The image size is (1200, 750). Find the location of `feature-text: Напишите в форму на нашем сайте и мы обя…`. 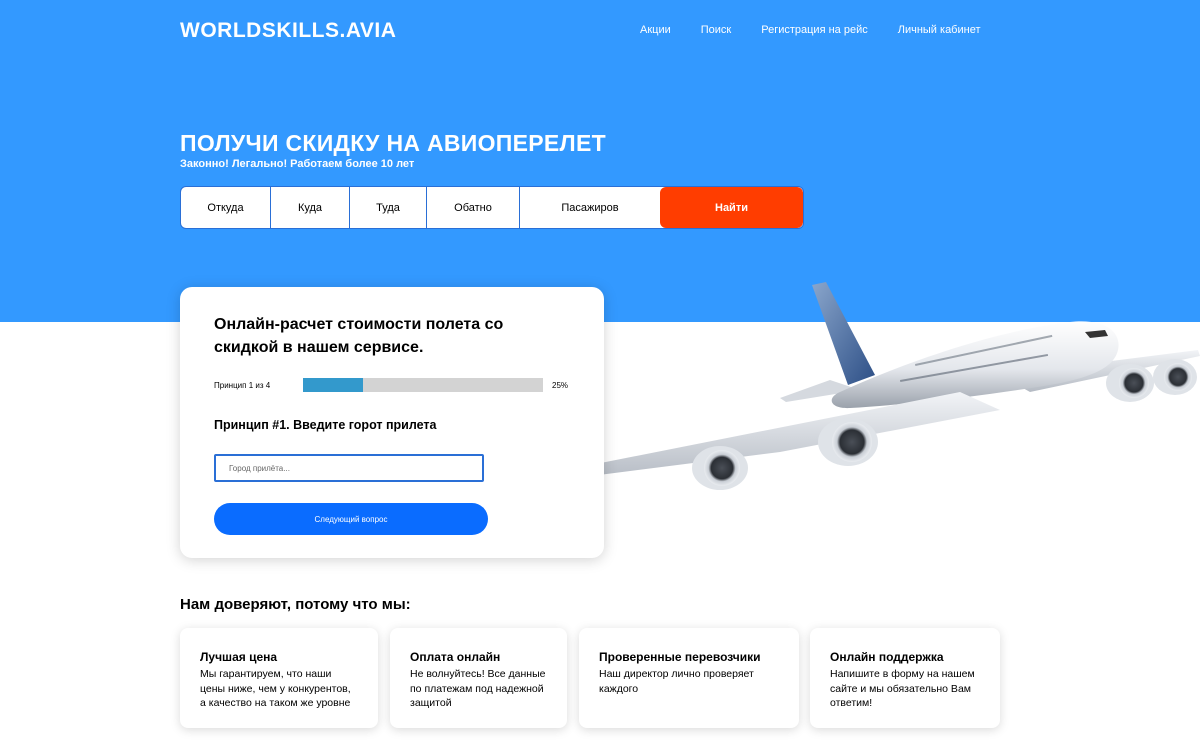

feature-text: Напишите в форму на нашем сайте и мы обя… is located at coordinates (902, 688).